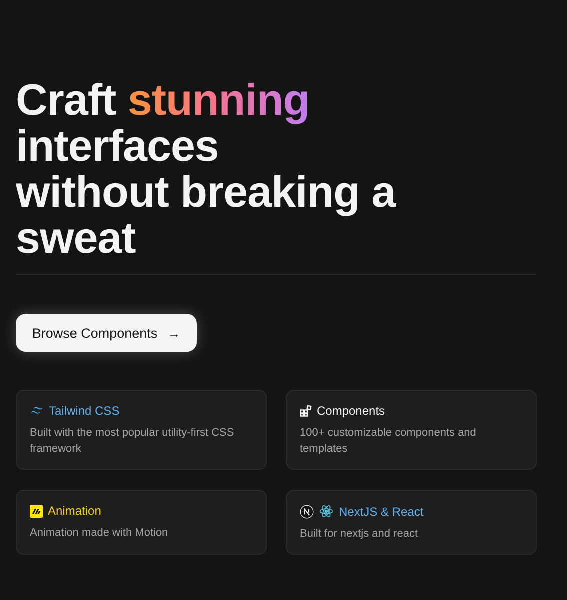 The width and height of the screenshot is (567, 600). I want to click on feature-title: NextJS & React, so click(381, 511).